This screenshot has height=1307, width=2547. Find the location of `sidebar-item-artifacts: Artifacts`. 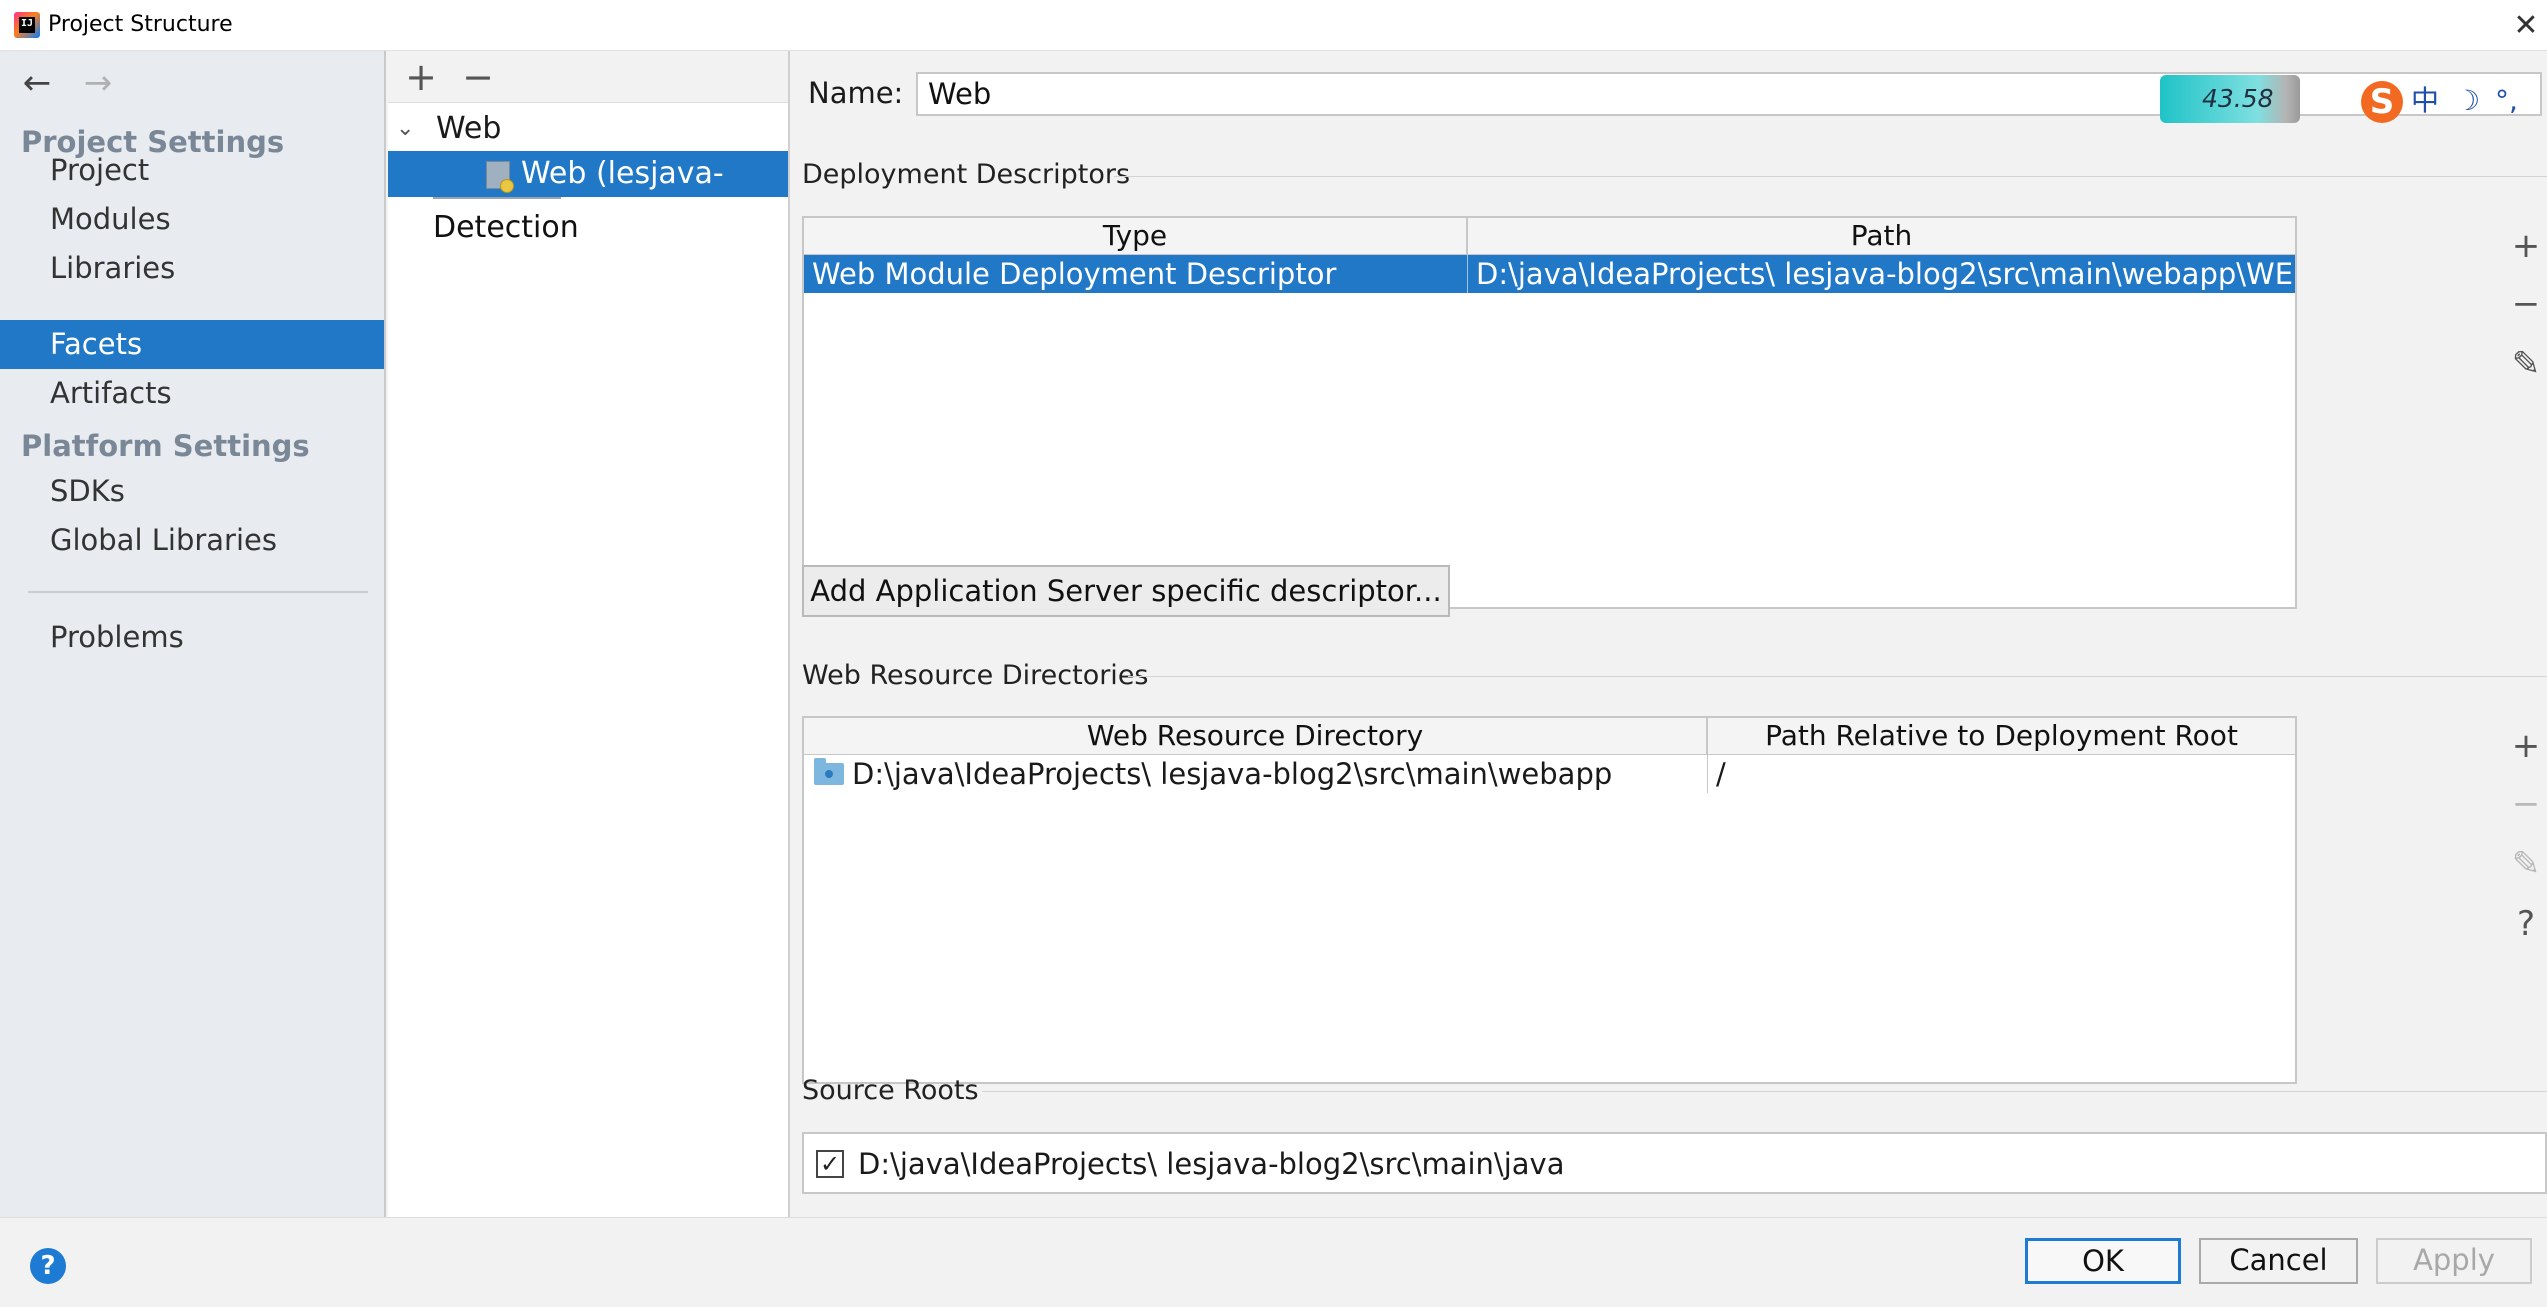

sidebar-item-artifacts: Artifacts is located at coordinates (192, 393).